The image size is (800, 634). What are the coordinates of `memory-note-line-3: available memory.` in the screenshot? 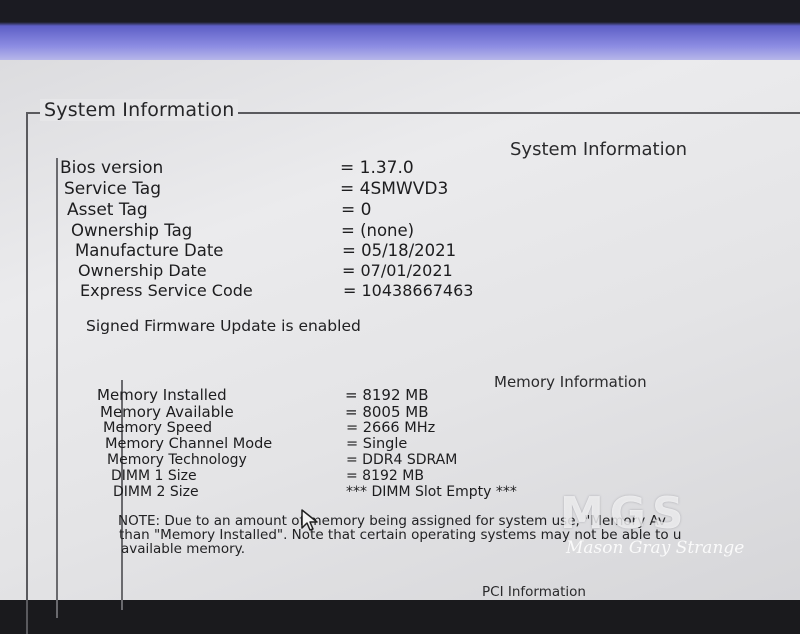 It's located at (183, 549).